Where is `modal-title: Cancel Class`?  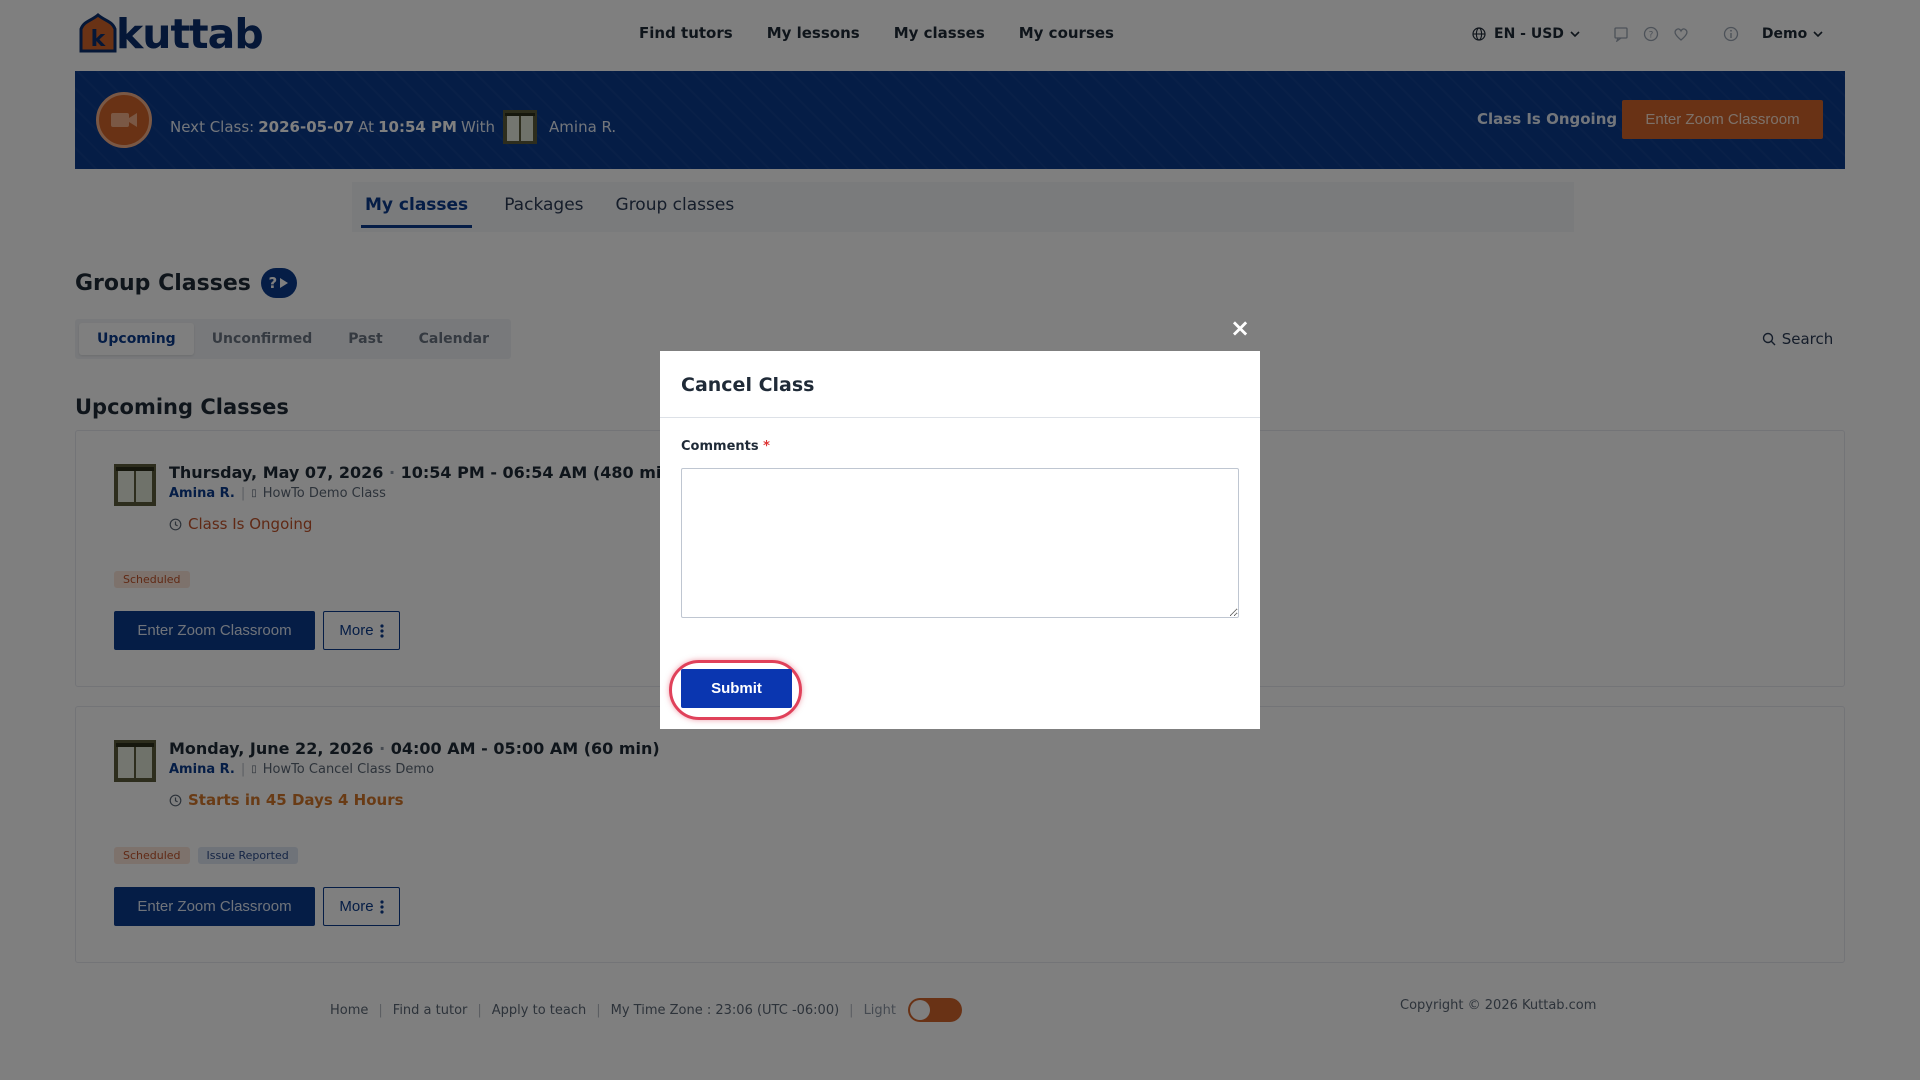
modal-title: Cancel Class is located at coordinates (748, 385).